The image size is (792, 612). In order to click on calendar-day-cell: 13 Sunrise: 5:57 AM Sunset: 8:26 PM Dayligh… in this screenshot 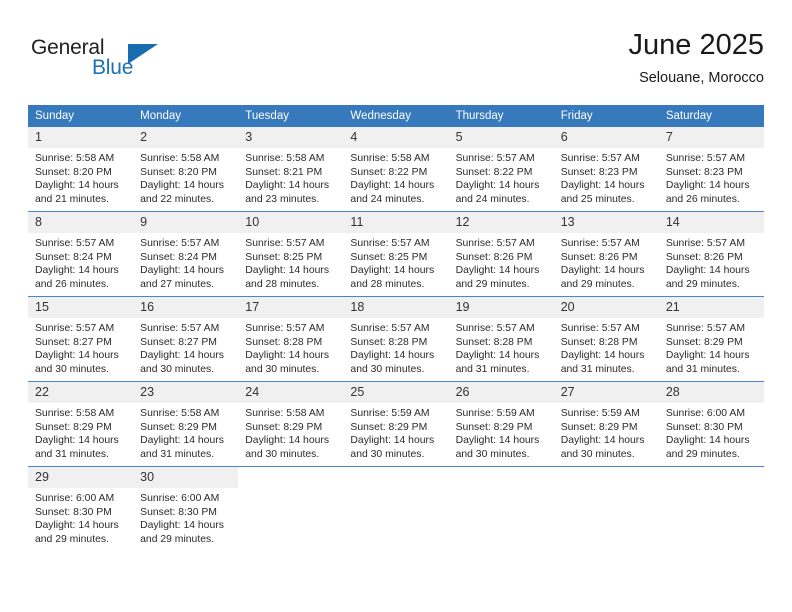, I will do `click(606, 254)`.